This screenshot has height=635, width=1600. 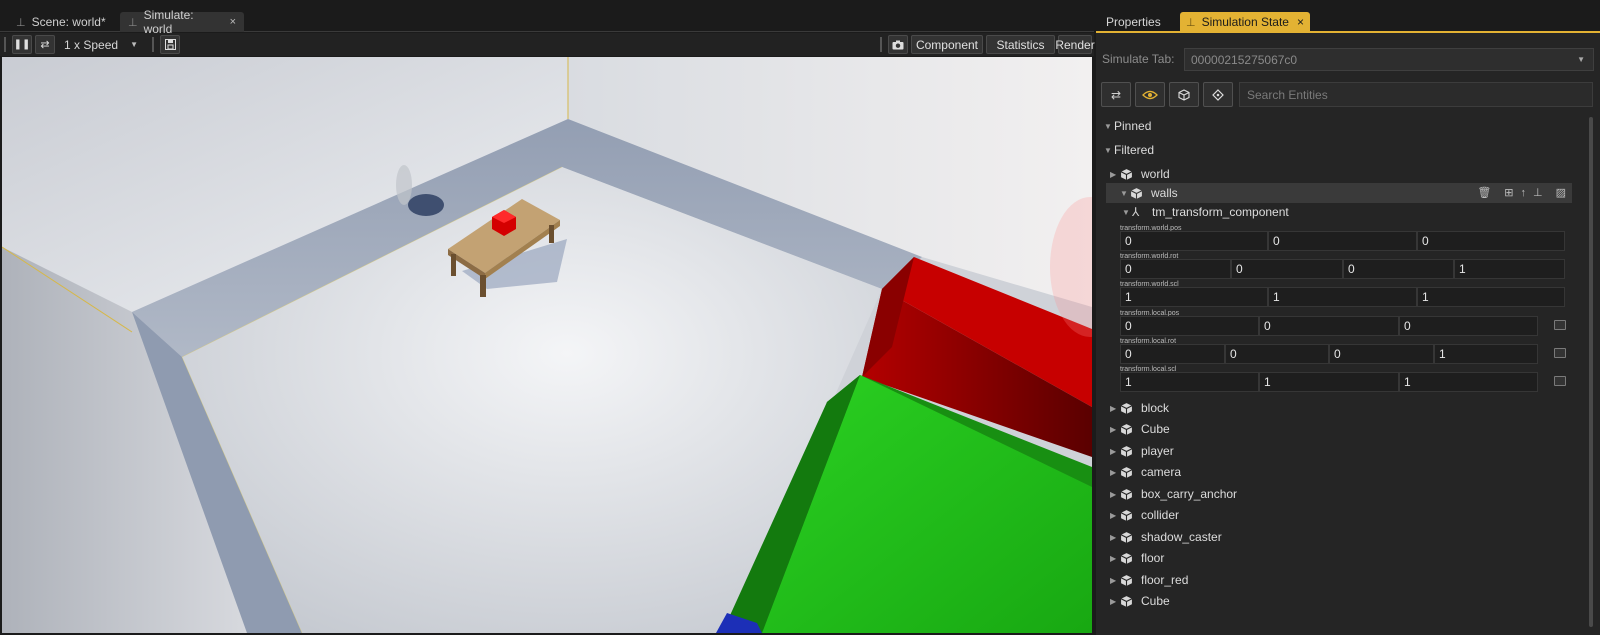 I want to click on entity-label: shadow_caster, so click(x=1181, y=537).